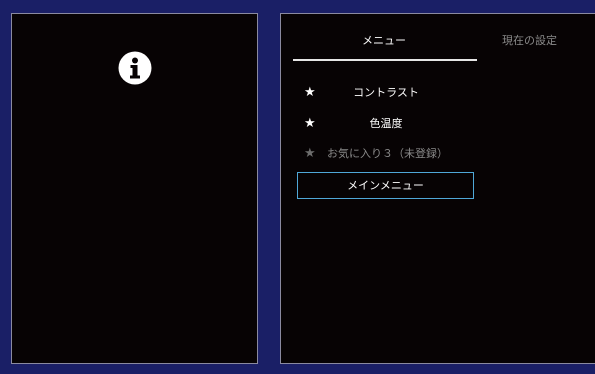  Describe the element at coordinates (387, 153) in the screenshot. I see `menu-item-label: お気に入り３（未登録）` at that location.